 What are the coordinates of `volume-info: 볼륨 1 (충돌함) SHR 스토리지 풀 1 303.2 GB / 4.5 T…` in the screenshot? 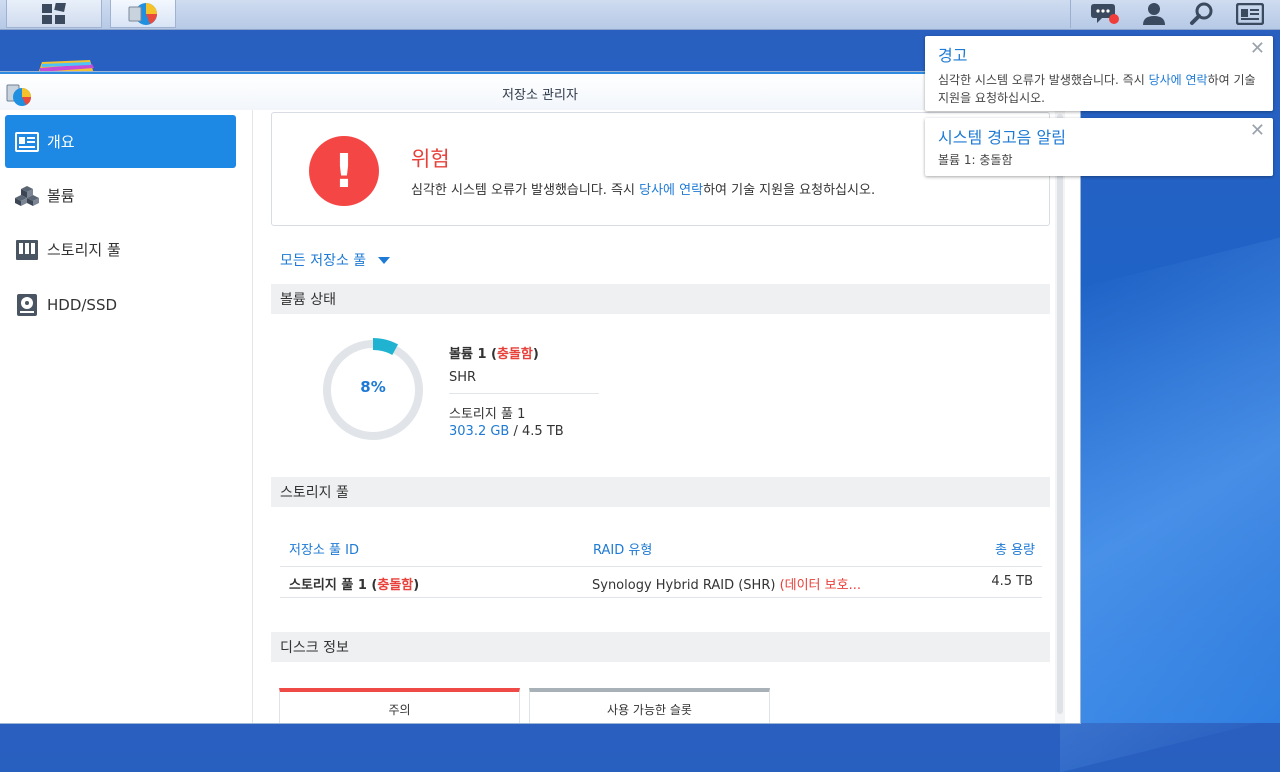 It's located at (524, 391).